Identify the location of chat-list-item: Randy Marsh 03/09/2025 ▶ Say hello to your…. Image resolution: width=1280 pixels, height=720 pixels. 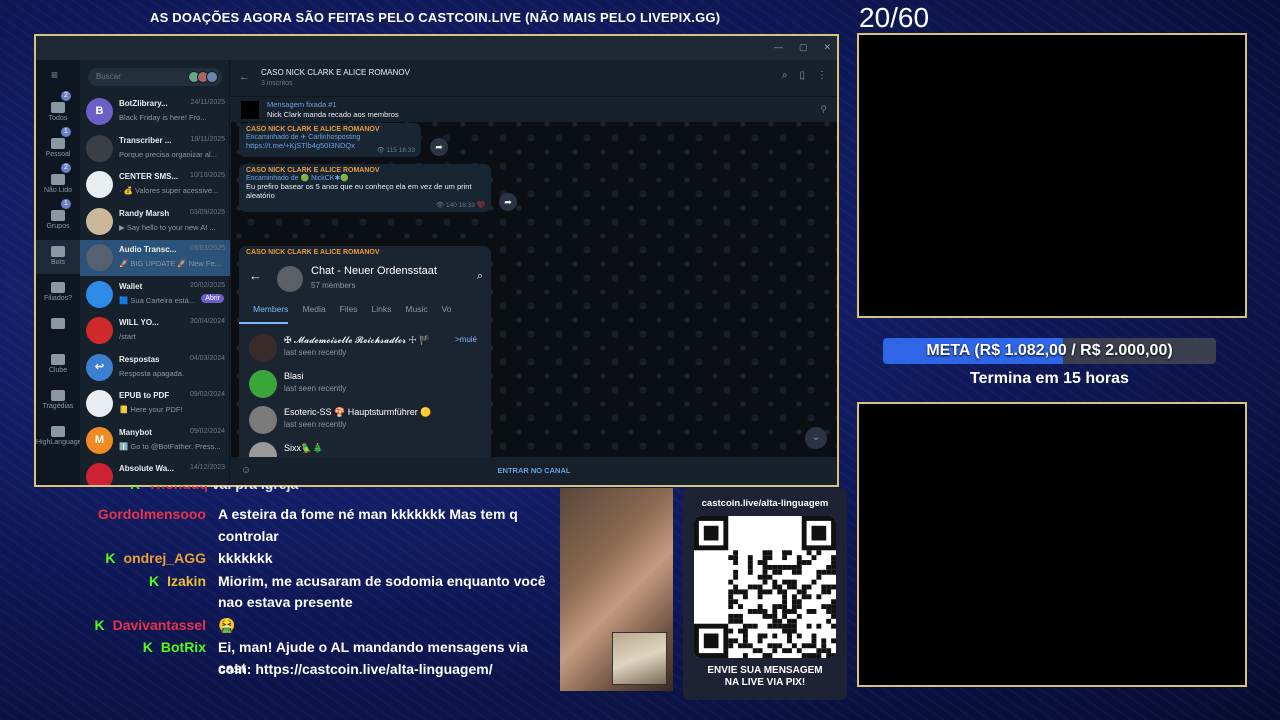
(155, 222).